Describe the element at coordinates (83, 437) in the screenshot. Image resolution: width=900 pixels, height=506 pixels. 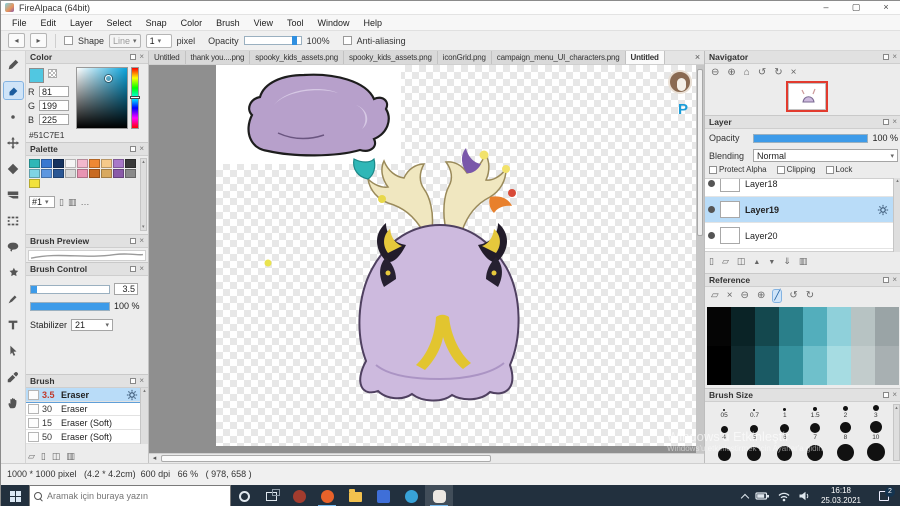
I see `brush-item-eraser-soft-: 50 Eraser (Soft)` at that location.